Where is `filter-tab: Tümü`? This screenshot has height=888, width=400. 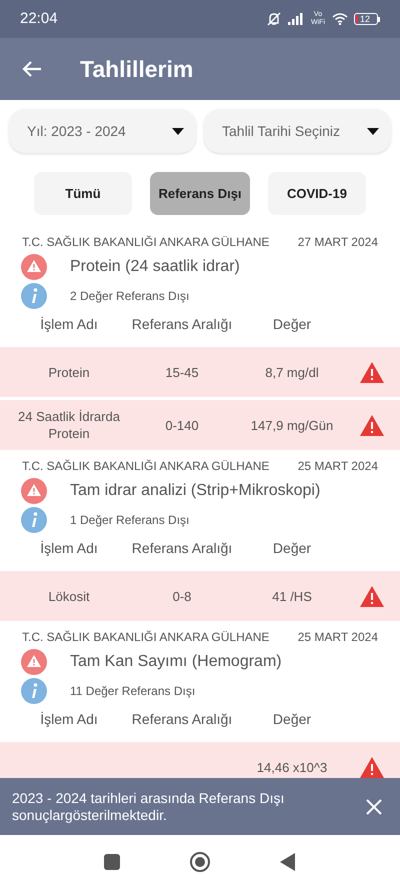
filter-tab: Tümü is located at coordinates (83, 193).